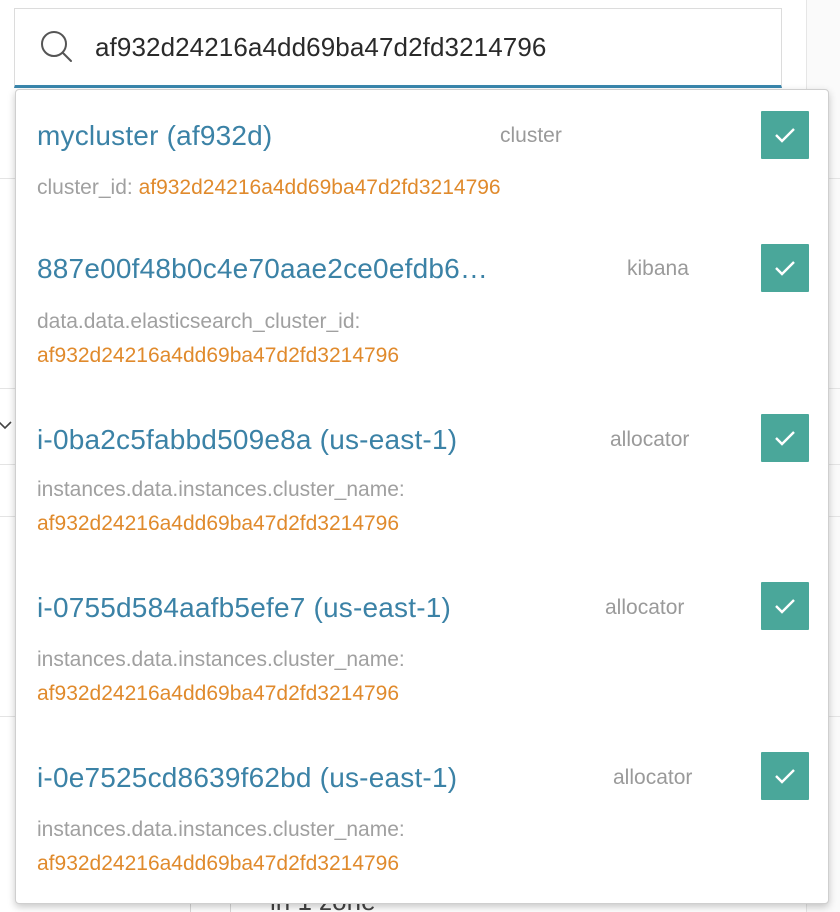 This screenshot has width=840, height=912. Describe the element at coordinates (6, 425) in the screenshot. I see `chevron-down-icon` at that location.